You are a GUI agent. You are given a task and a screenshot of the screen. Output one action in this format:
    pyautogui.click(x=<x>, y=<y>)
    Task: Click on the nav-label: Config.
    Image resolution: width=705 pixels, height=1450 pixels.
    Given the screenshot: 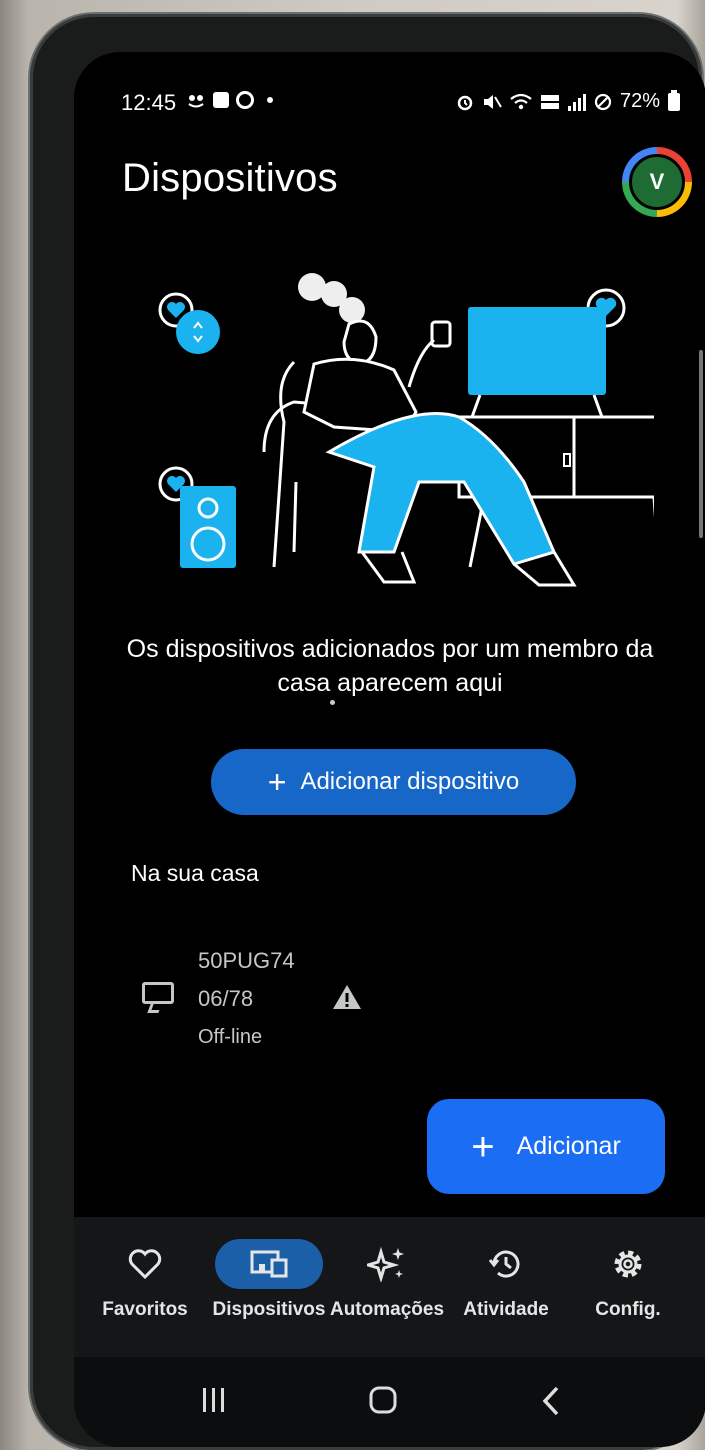 What is the action you would take?
    pyautogui.click(x=628, y=1309)
    